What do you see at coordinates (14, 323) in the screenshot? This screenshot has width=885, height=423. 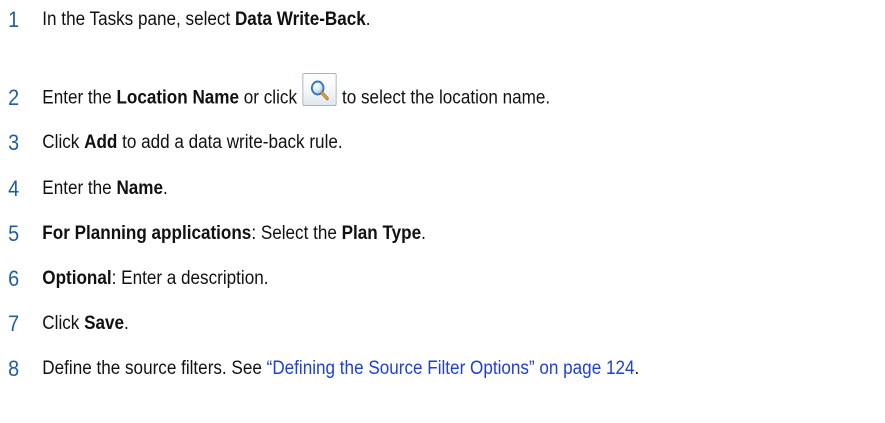 I see `step-number: 7` at bounding box center [14, 323].